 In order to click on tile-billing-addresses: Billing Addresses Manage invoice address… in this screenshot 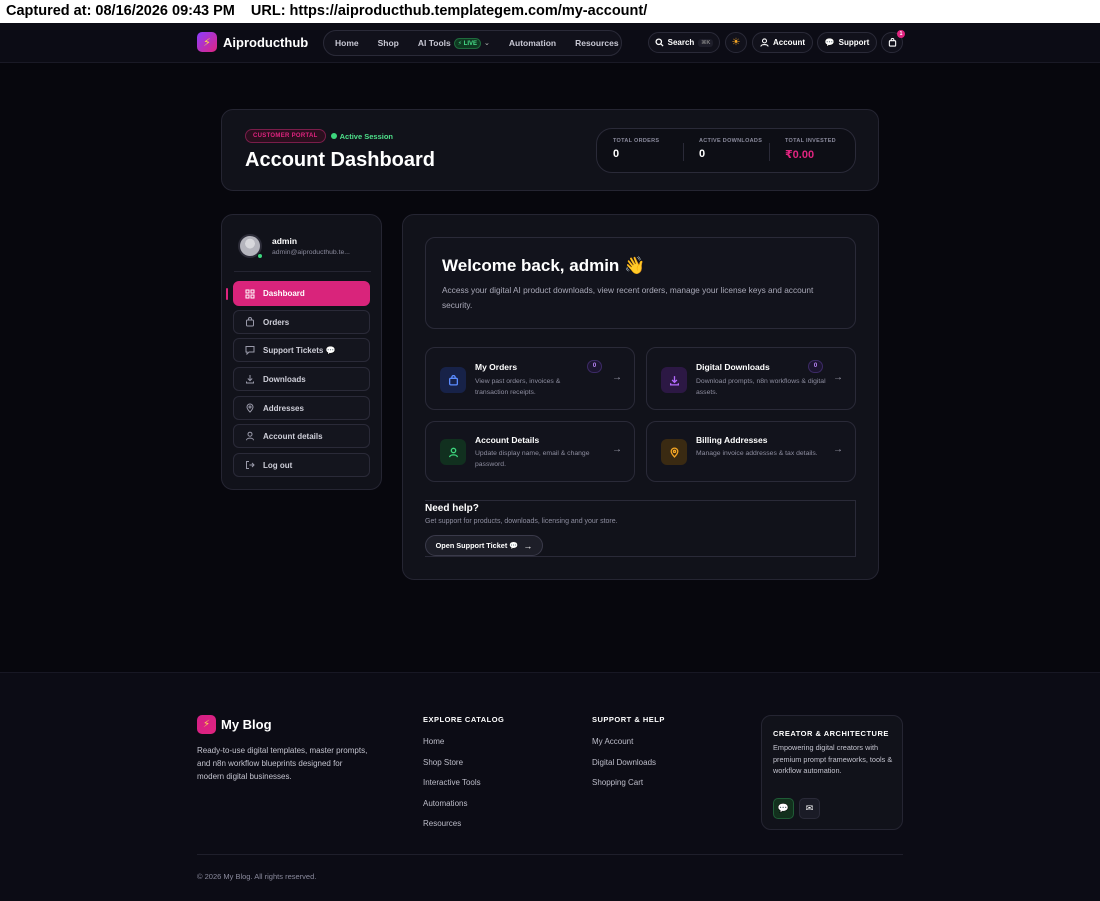, I will do `click(751, 451)`.